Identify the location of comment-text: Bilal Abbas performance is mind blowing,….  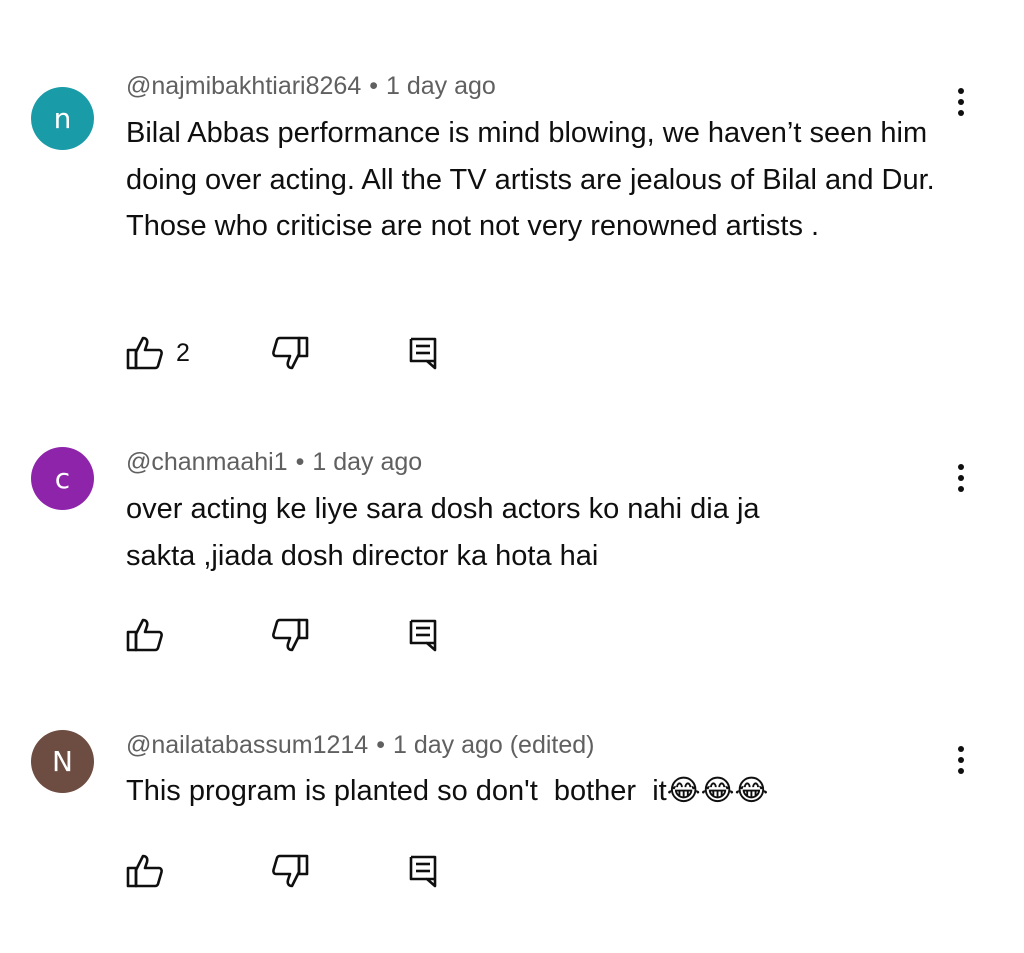
(530, 179).